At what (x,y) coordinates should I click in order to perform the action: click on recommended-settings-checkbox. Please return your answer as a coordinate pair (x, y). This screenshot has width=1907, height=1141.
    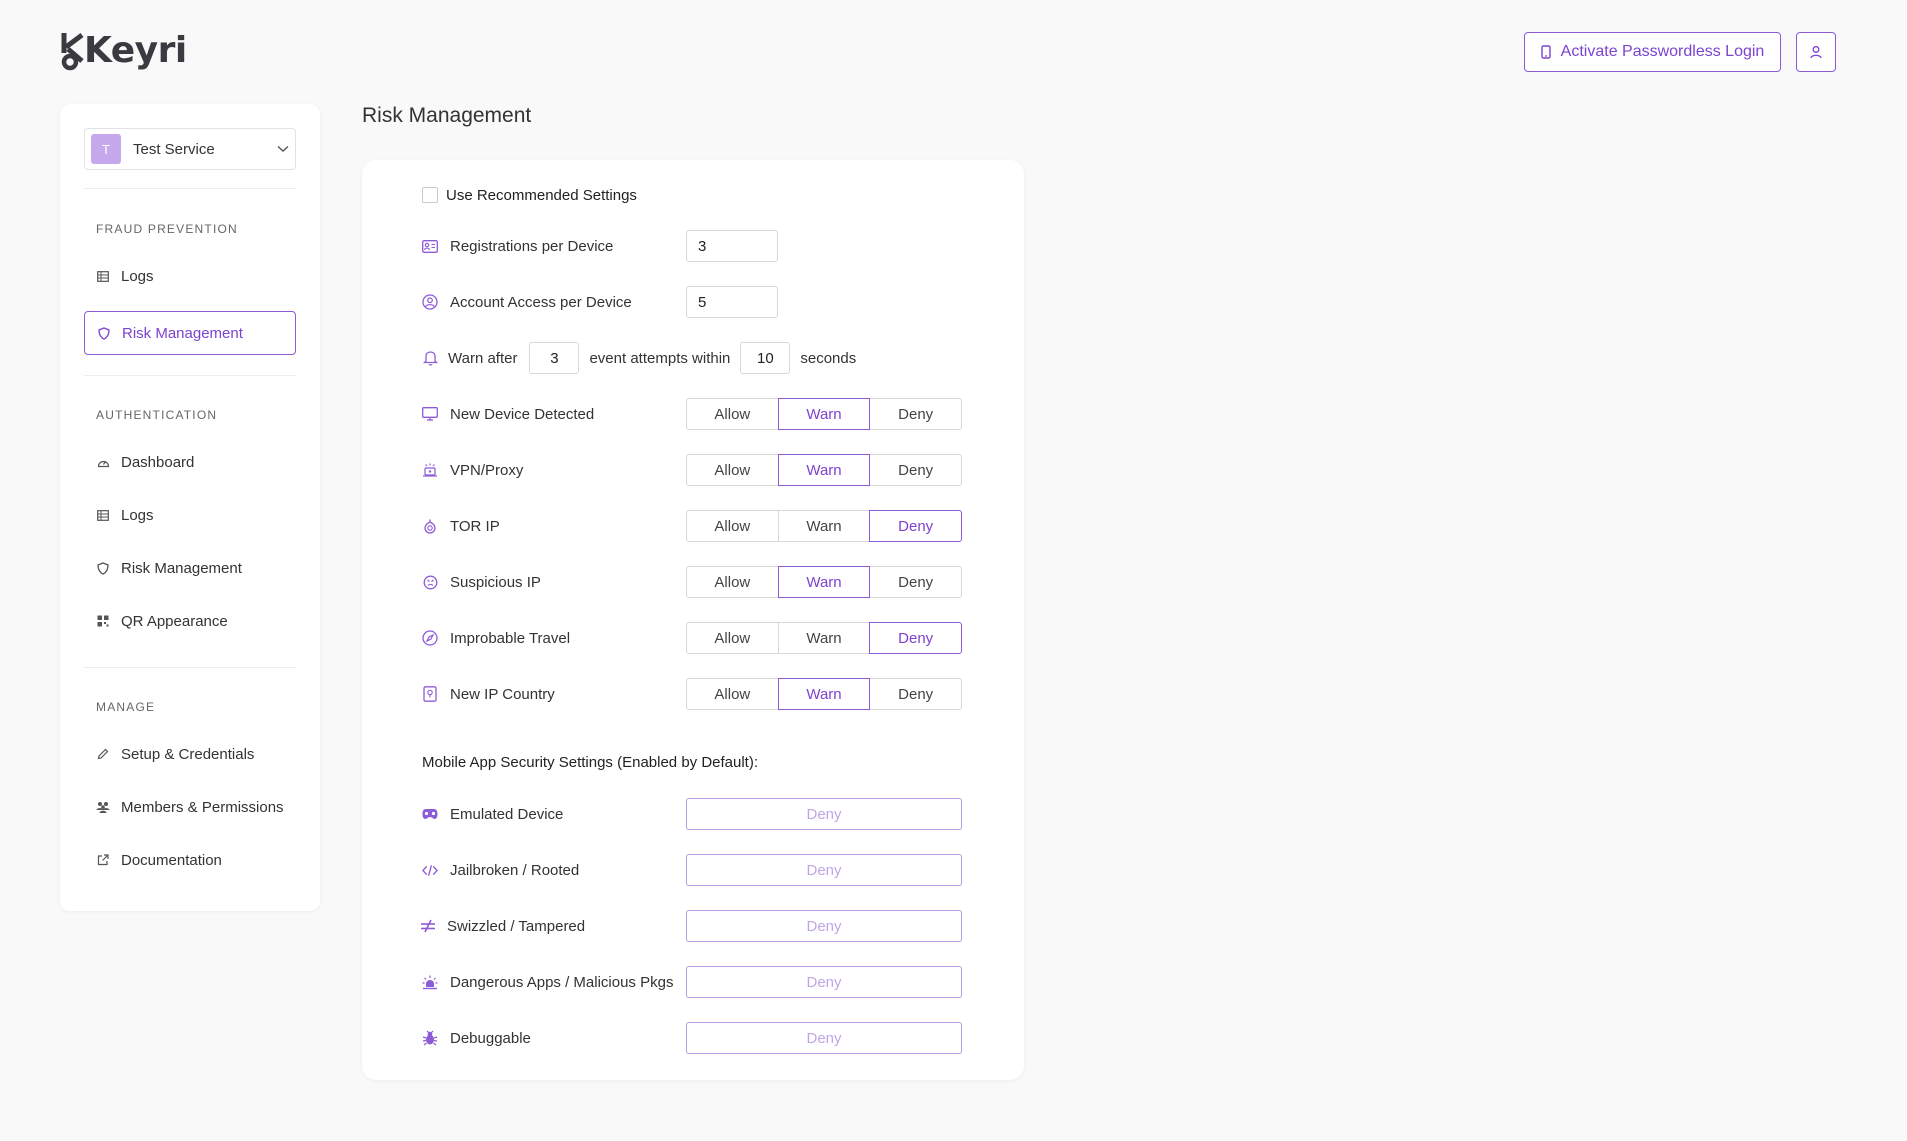
    Looking at the image, I should click on (430, 195).